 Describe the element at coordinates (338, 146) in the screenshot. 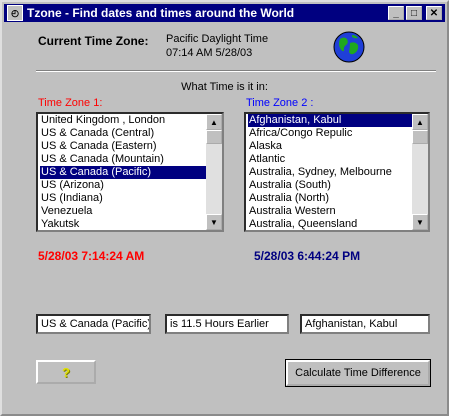

I see `list-item: Alaska` at that location.